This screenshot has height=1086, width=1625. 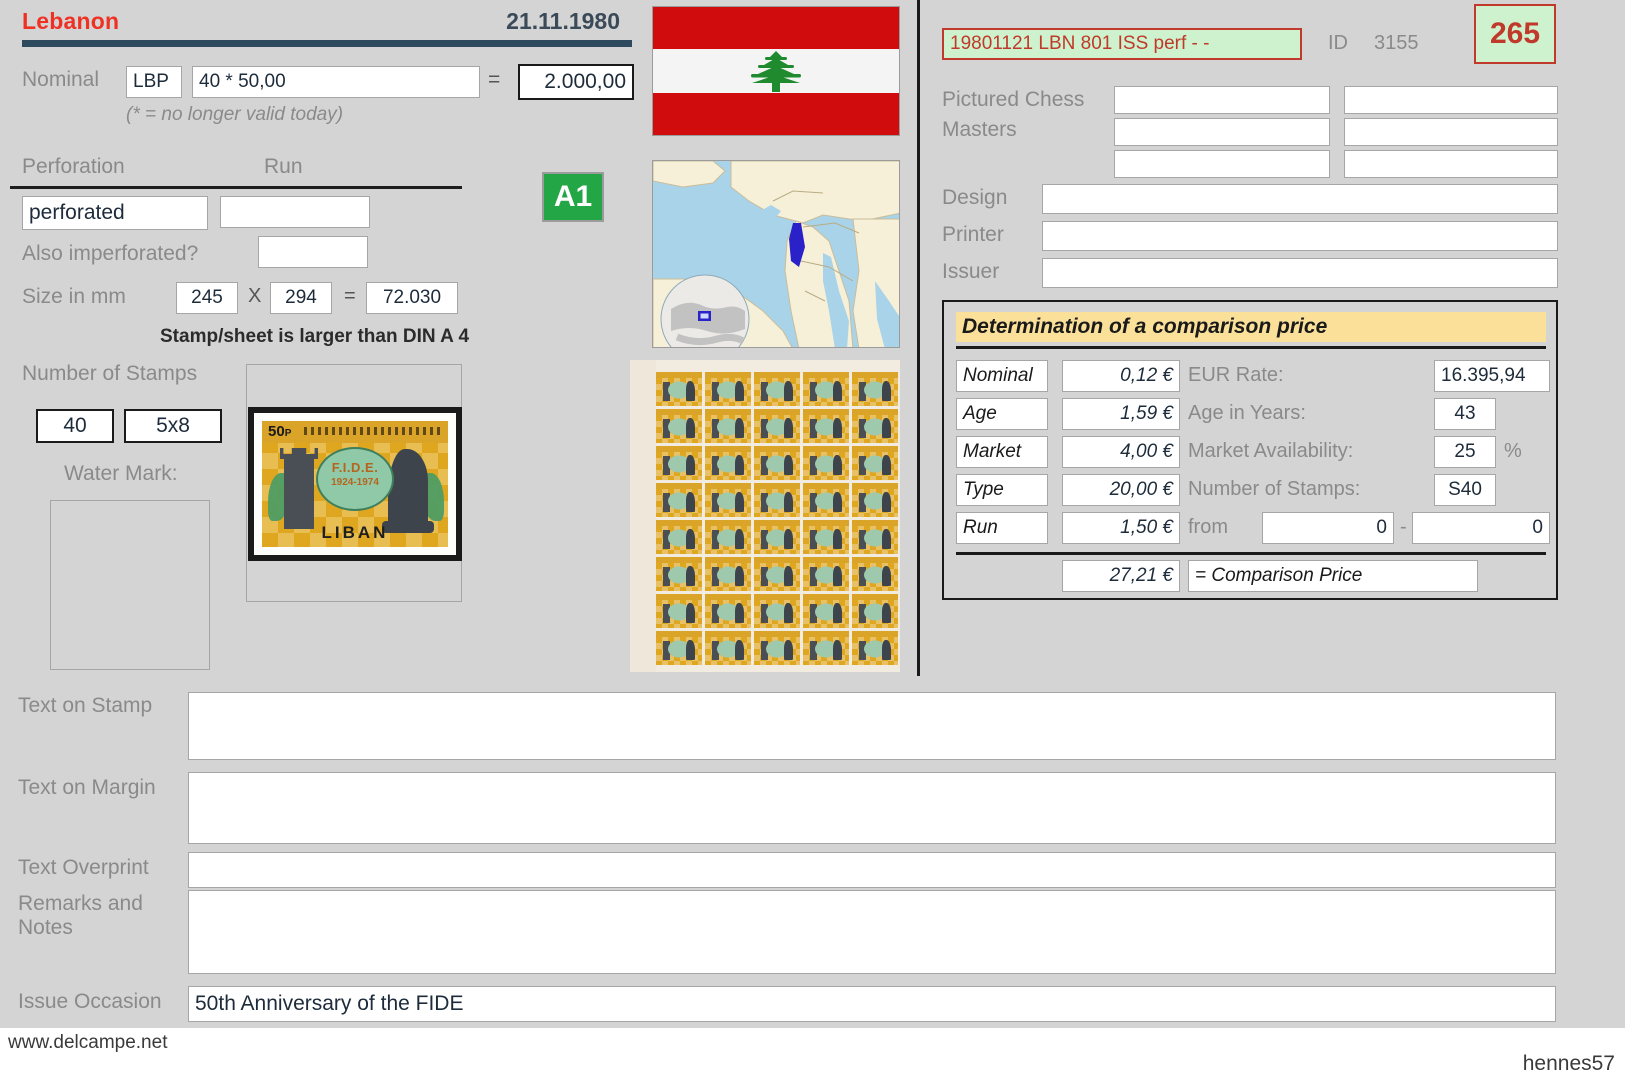 What do you see at coordinates (1251, 347) in the screenshot?
I see `comparison-price-divider` at bounding box center [1251, 347].